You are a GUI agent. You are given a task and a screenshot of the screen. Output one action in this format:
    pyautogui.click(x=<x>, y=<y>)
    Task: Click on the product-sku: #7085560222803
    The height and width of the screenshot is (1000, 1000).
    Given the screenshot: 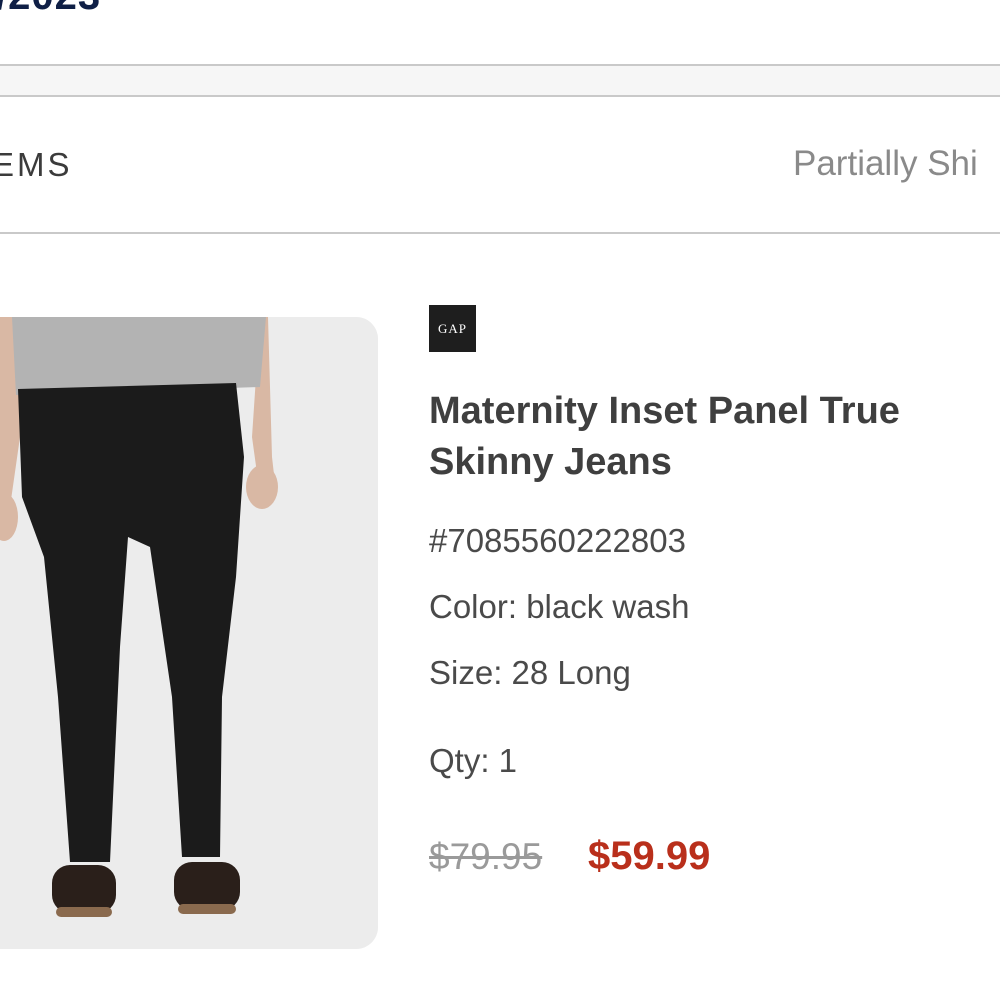 What is the action you would take?
    pyautogui.click(x=557, y=540)
    